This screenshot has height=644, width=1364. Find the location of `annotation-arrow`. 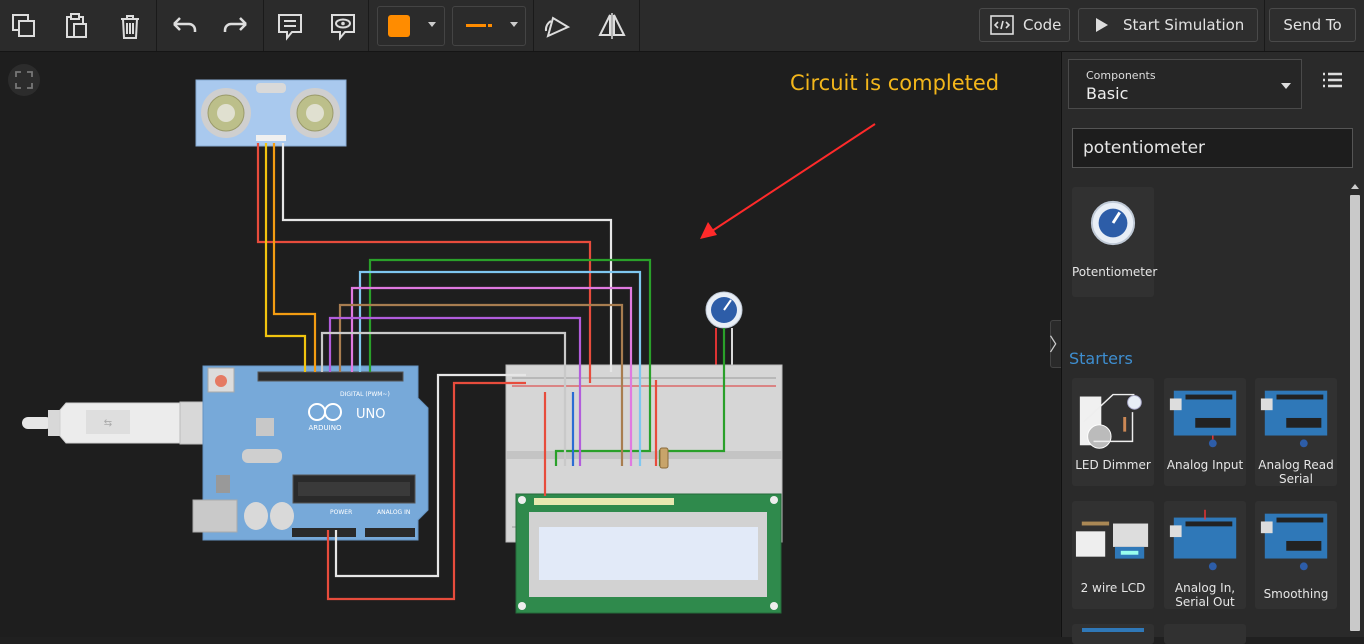

annotation-arrow is located at coordinates (788, 181).